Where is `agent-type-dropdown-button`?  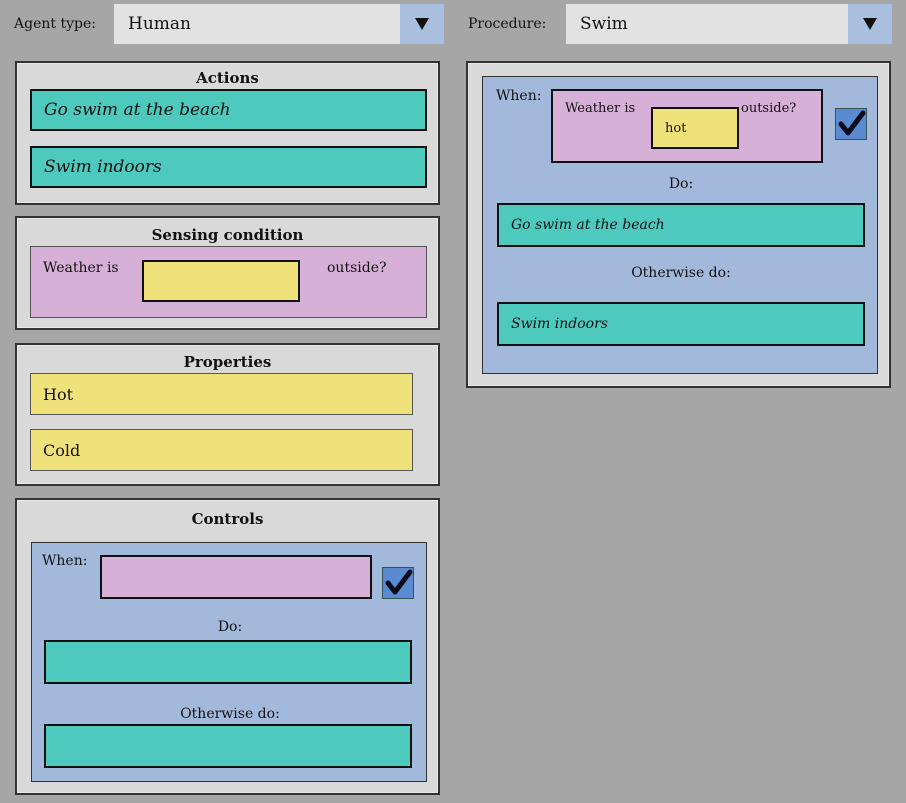
agent-type-dropdown-button is located at coordinates (422, 24).